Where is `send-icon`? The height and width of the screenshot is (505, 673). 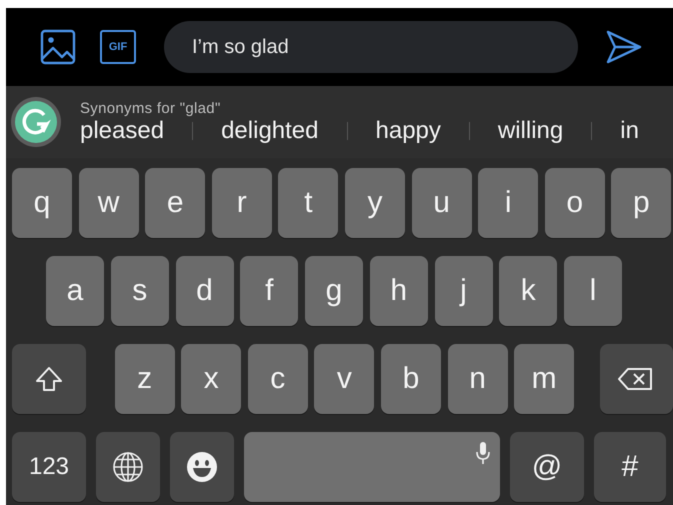 send-icon is located at coordinates (624, 47).